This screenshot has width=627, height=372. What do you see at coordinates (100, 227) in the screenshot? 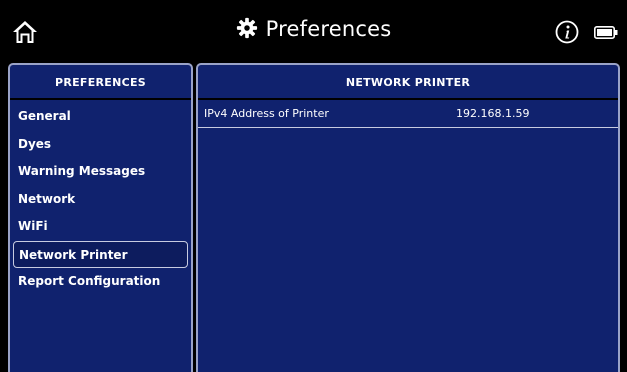
I see `sidebar-item-wifi: WiFi` at bounding box center [100, 227].